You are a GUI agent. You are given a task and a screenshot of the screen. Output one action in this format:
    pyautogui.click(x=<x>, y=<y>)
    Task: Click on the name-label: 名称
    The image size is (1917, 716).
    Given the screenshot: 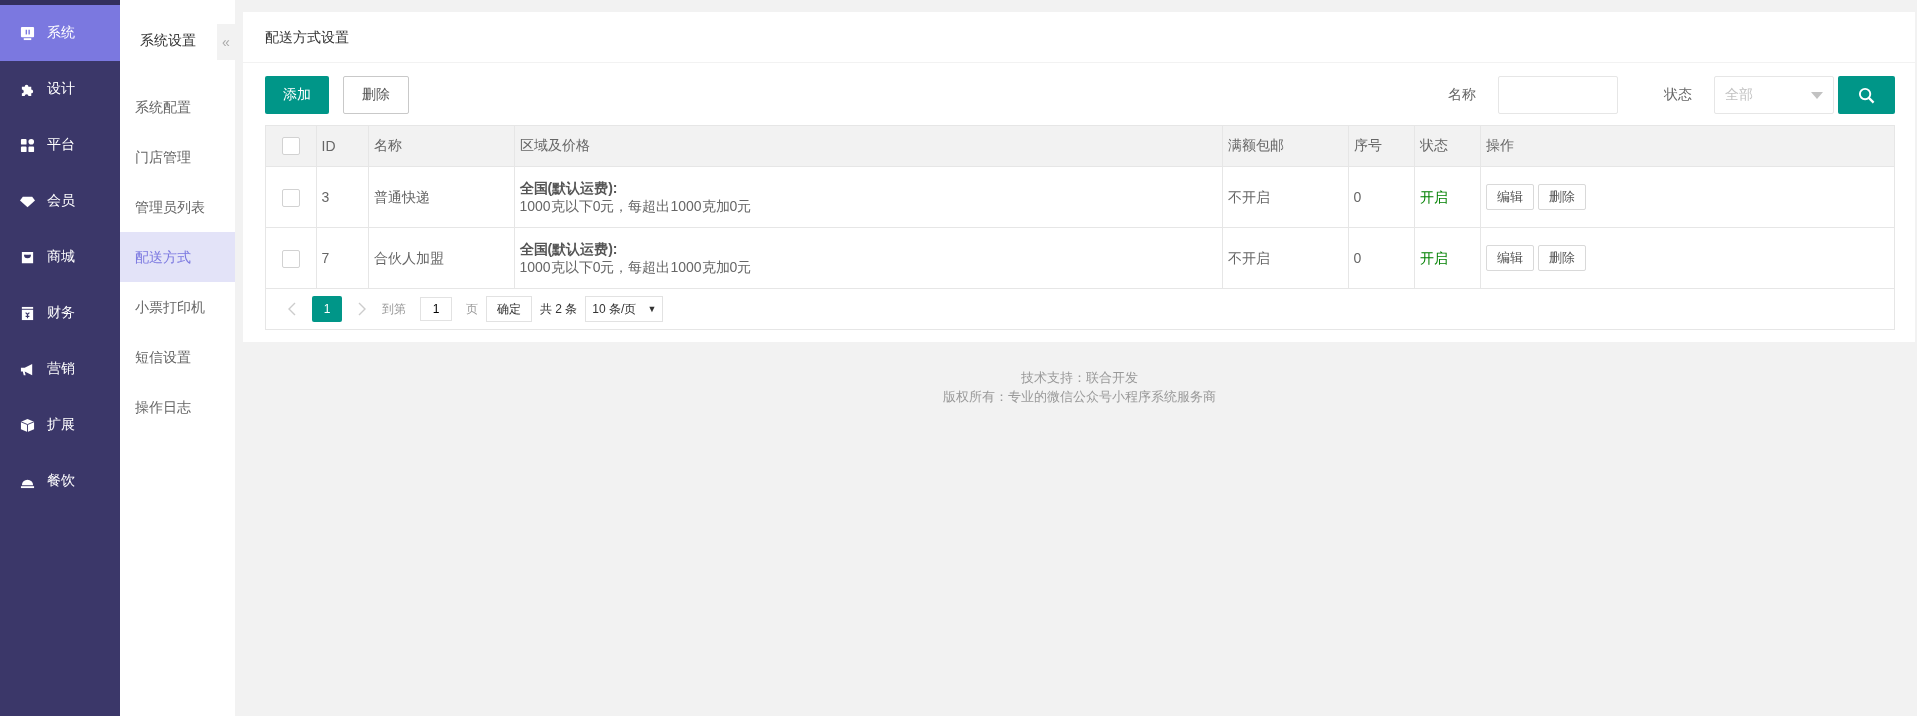 What is the action you would take?
    pyautogui.click(x=1462, y=95)
    